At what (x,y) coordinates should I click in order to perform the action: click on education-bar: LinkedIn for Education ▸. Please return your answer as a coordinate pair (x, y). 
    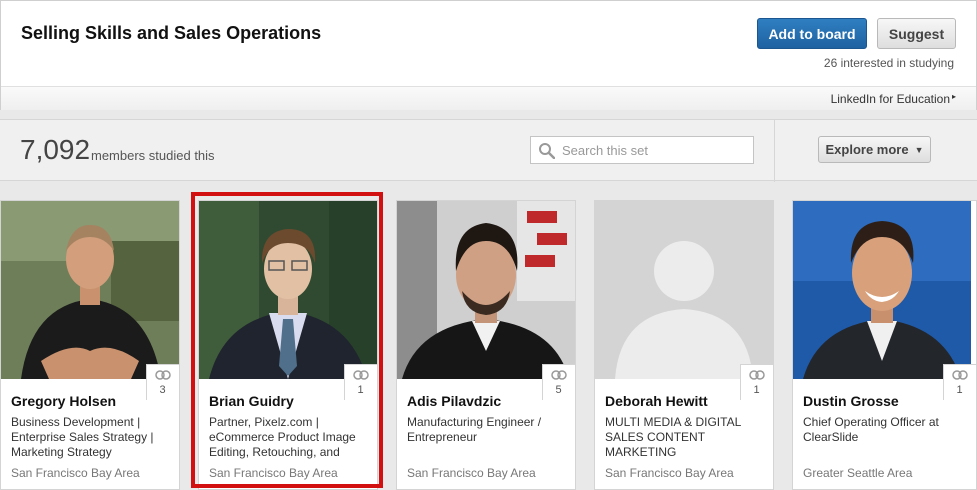
    Looking at the image, I should click on (488, 98).